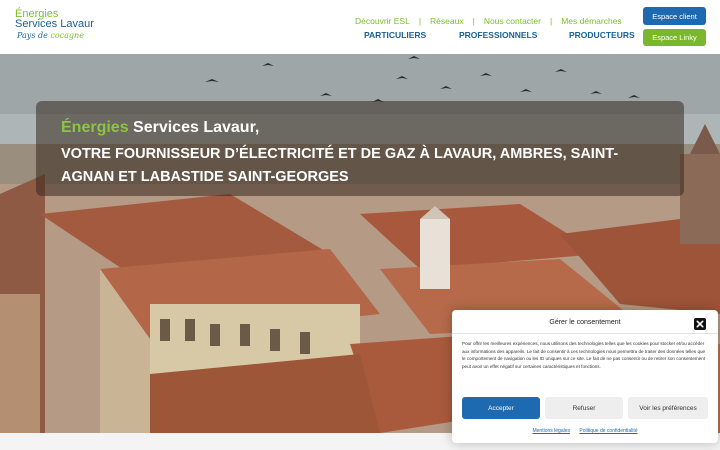 Image resolution: width=720 pixels, height=450 pixels. Describe the element at coordinates (608, 431) in the screenshot. I see `privacy-policy-link: Politique de confidentialité` at that location.